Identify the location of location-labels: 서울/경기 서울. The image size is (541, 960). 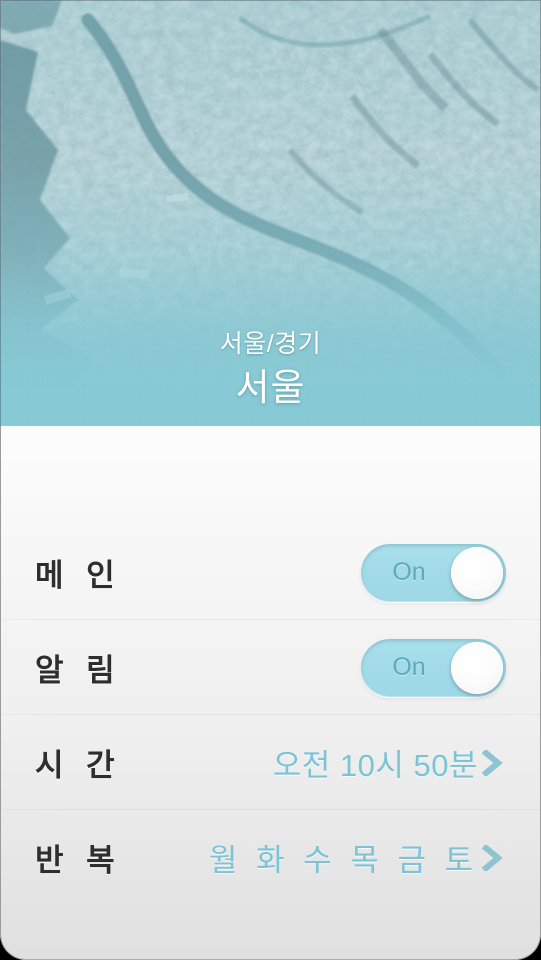
(270, 369).